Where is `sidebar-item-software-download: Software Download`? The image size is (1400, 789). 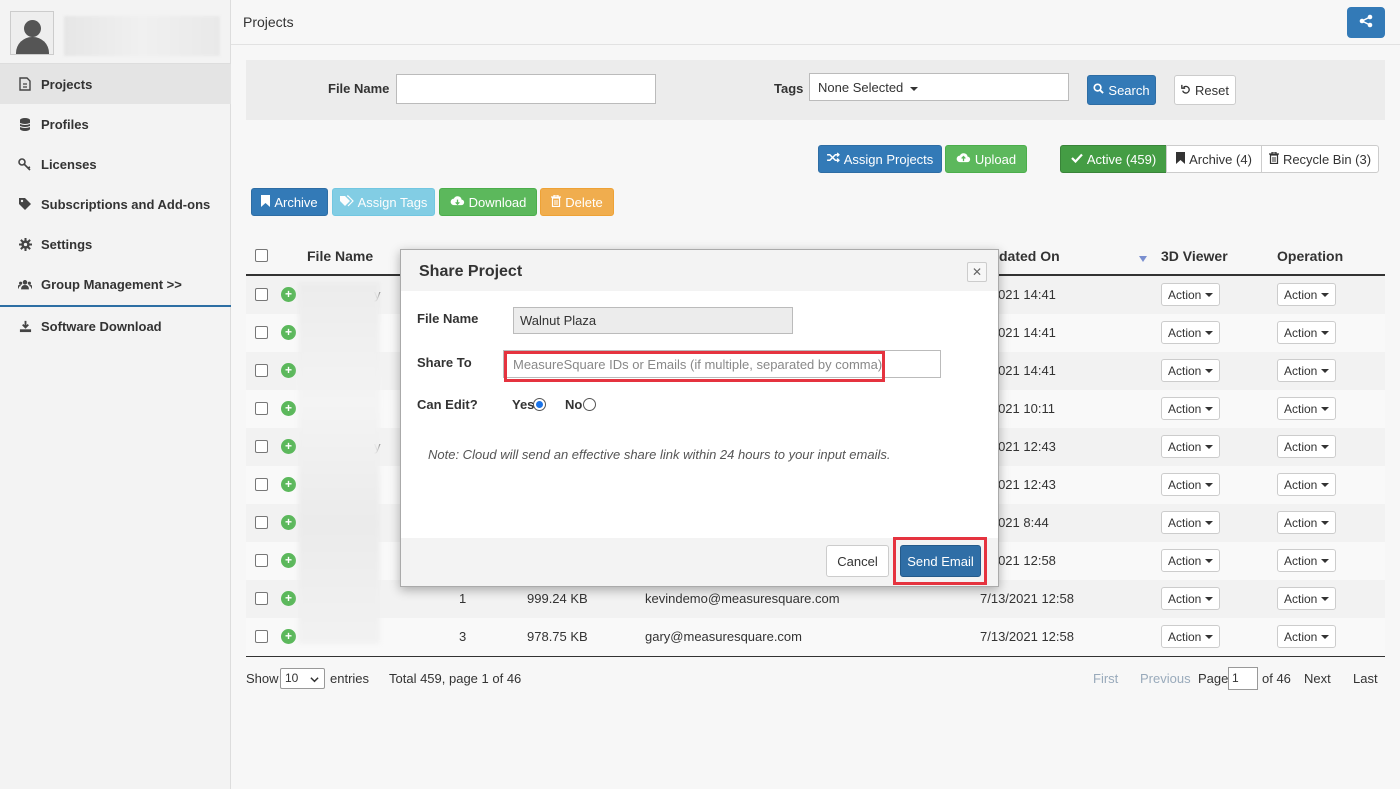
sidebar-item-software-download: Software Download is located at coordinates (115, 326).